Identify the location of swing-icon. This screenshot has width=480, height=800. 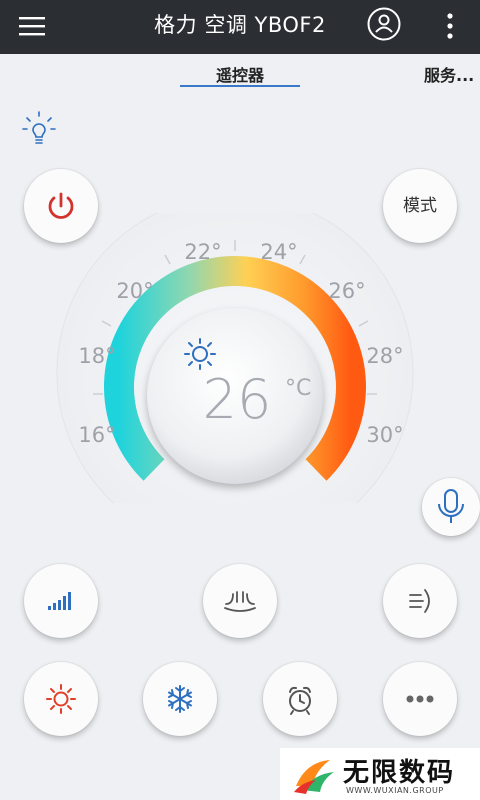
(240, 601).